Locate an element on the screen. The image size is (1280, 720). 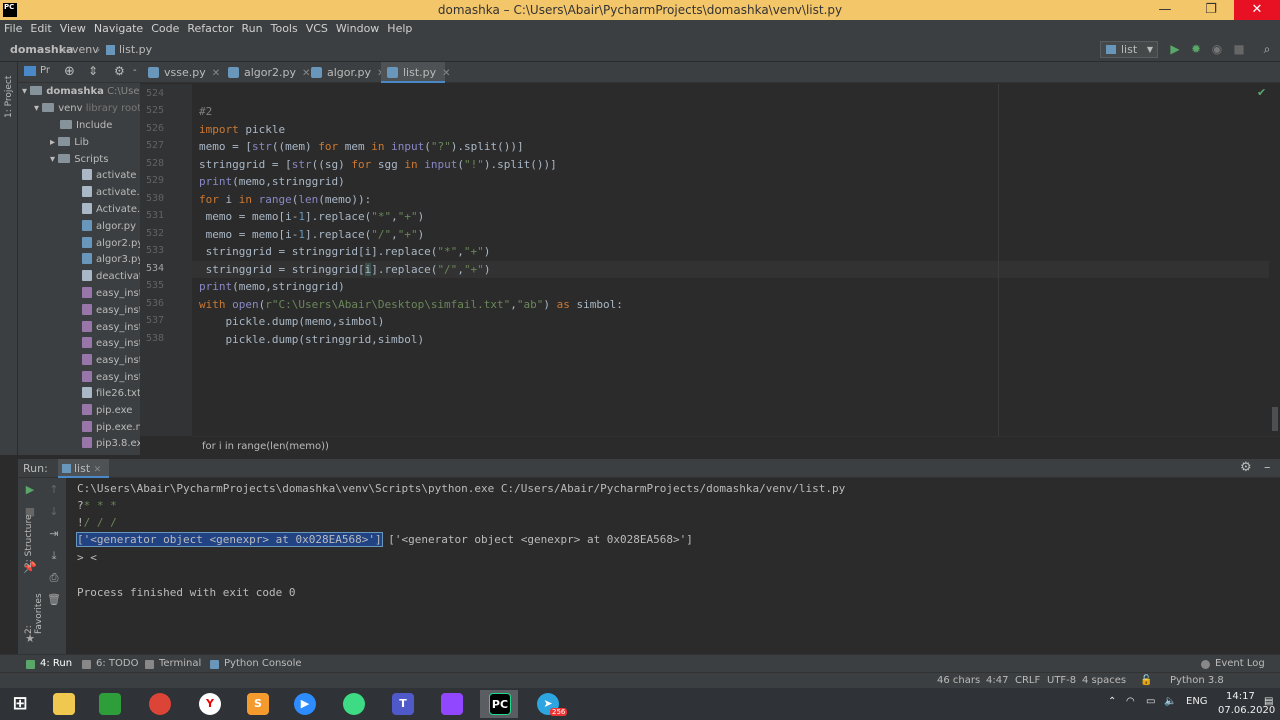
soft-wrap-icon: ⇥ is located at coordinates (54, 534).